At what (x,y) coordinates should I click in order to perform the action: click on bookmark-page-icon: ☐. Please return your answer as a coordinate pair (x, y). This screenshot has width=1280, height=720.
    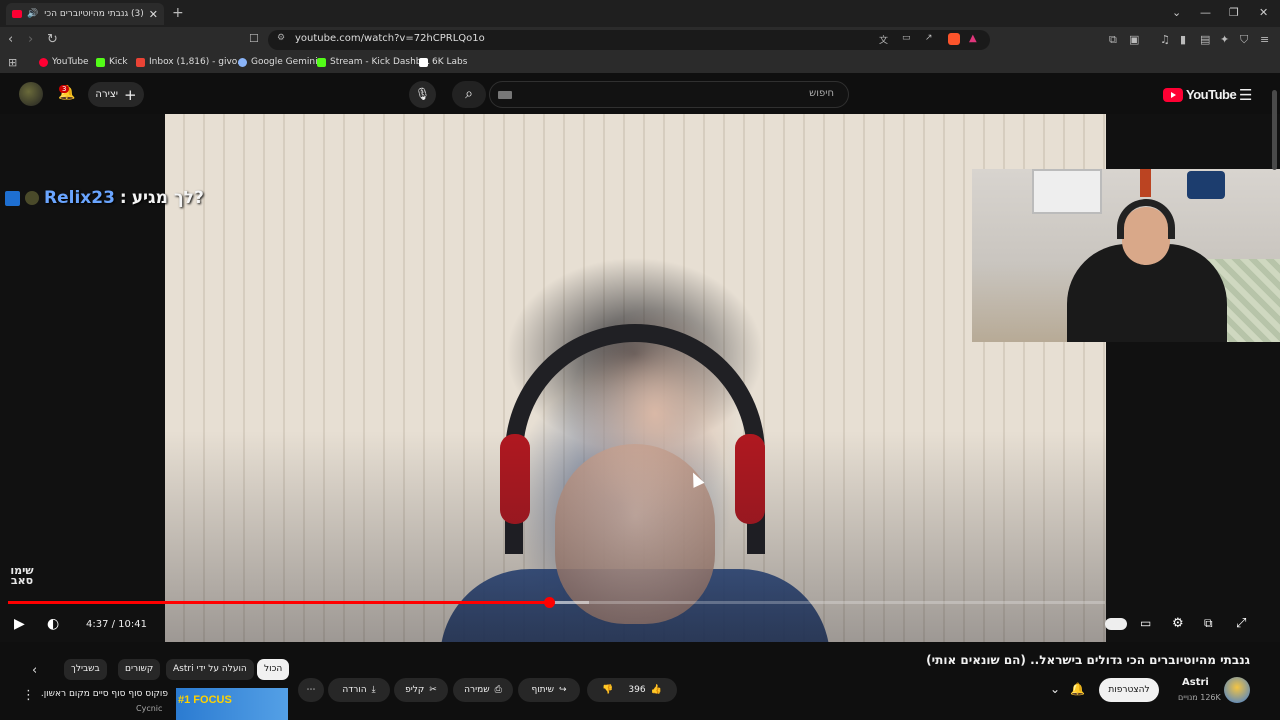
    Looking at the image, I should click on (254, 38).